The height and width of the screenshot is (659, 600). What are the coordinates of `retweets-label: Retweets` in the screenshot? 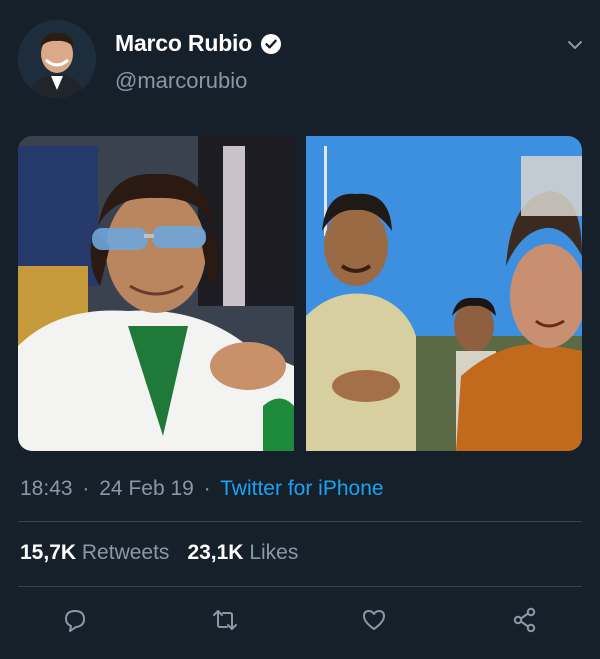 It's located at (125, 552).